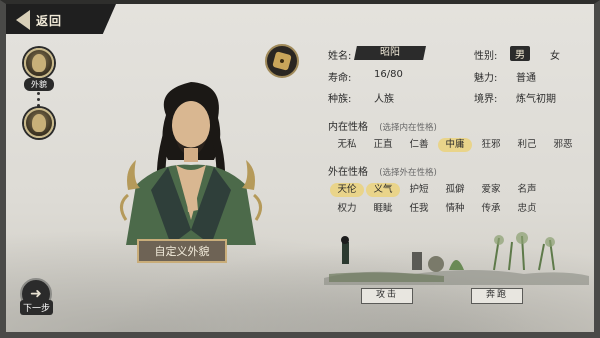 The image size is (600, 338). I want to click on scene-illustration, so click(456, 258).